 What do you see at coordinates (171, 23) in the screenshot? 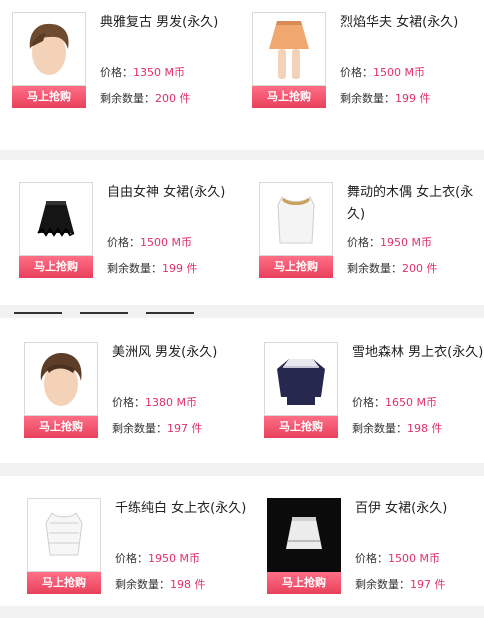
I see `product-name: 典雅复古 男发(永久)` at bounding box center [171, 23].